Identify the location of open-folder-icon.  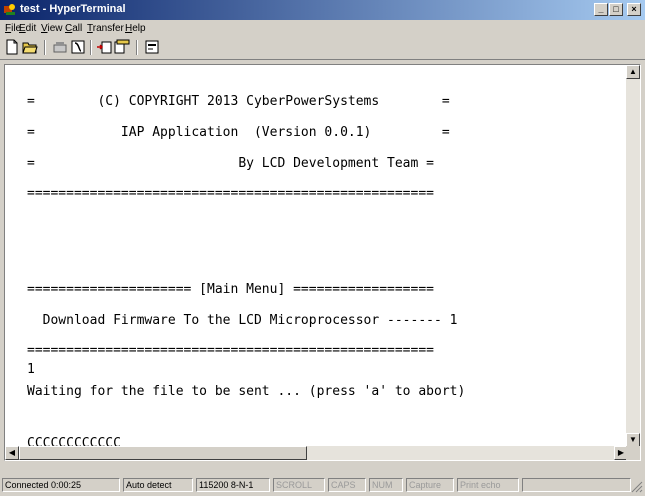
(30, 47).